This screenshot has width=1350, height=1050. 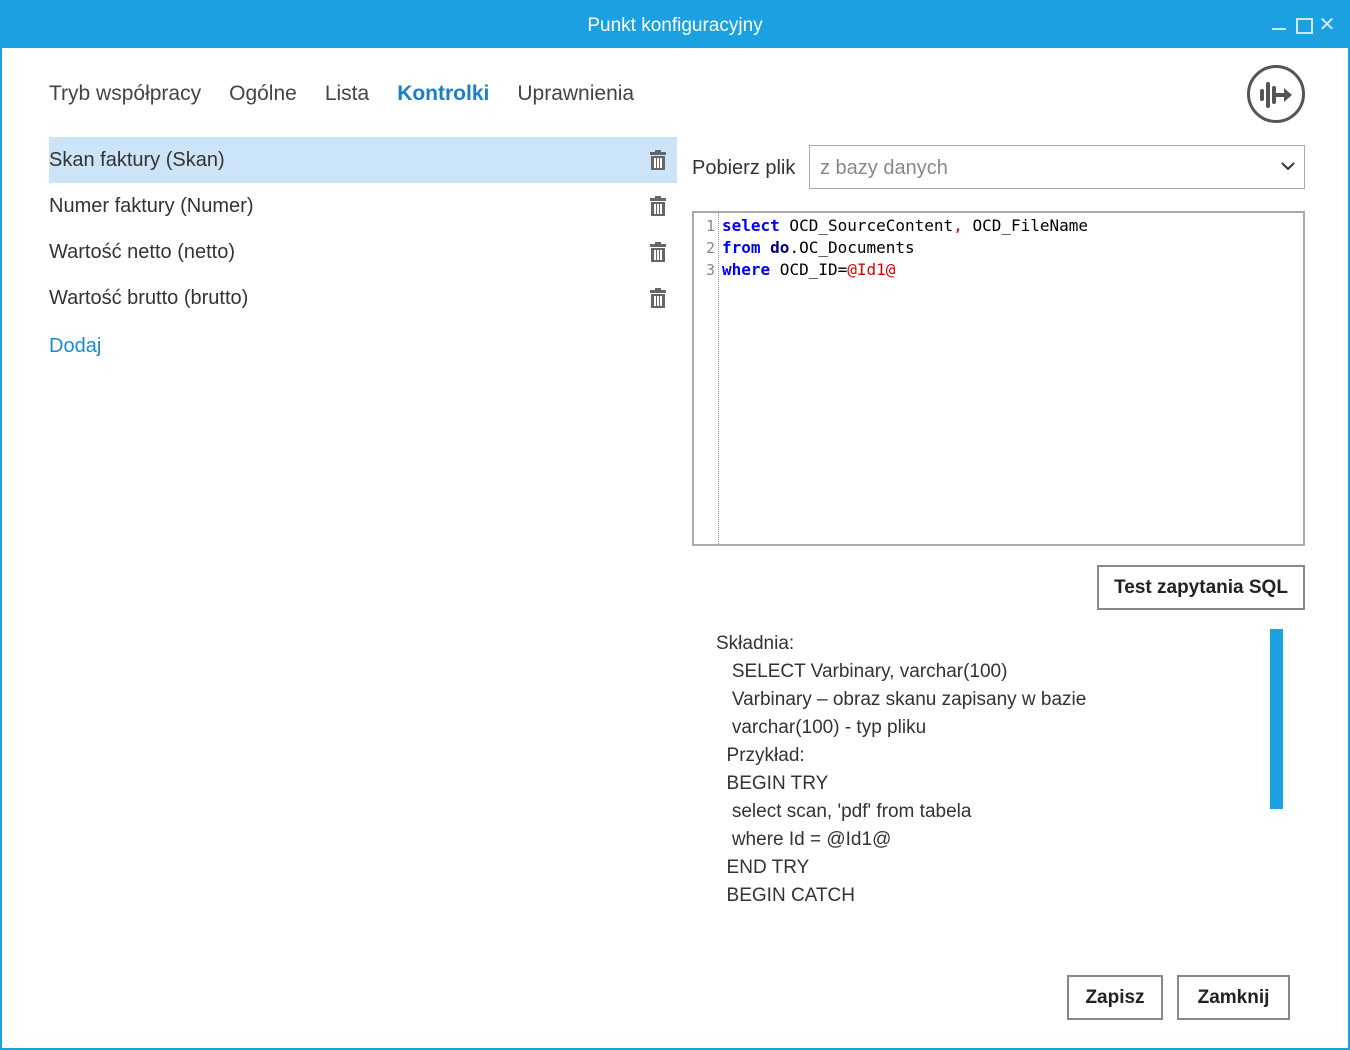 I want to click on line-number-gutter: 1 2 3, so click(x=706, y=378).